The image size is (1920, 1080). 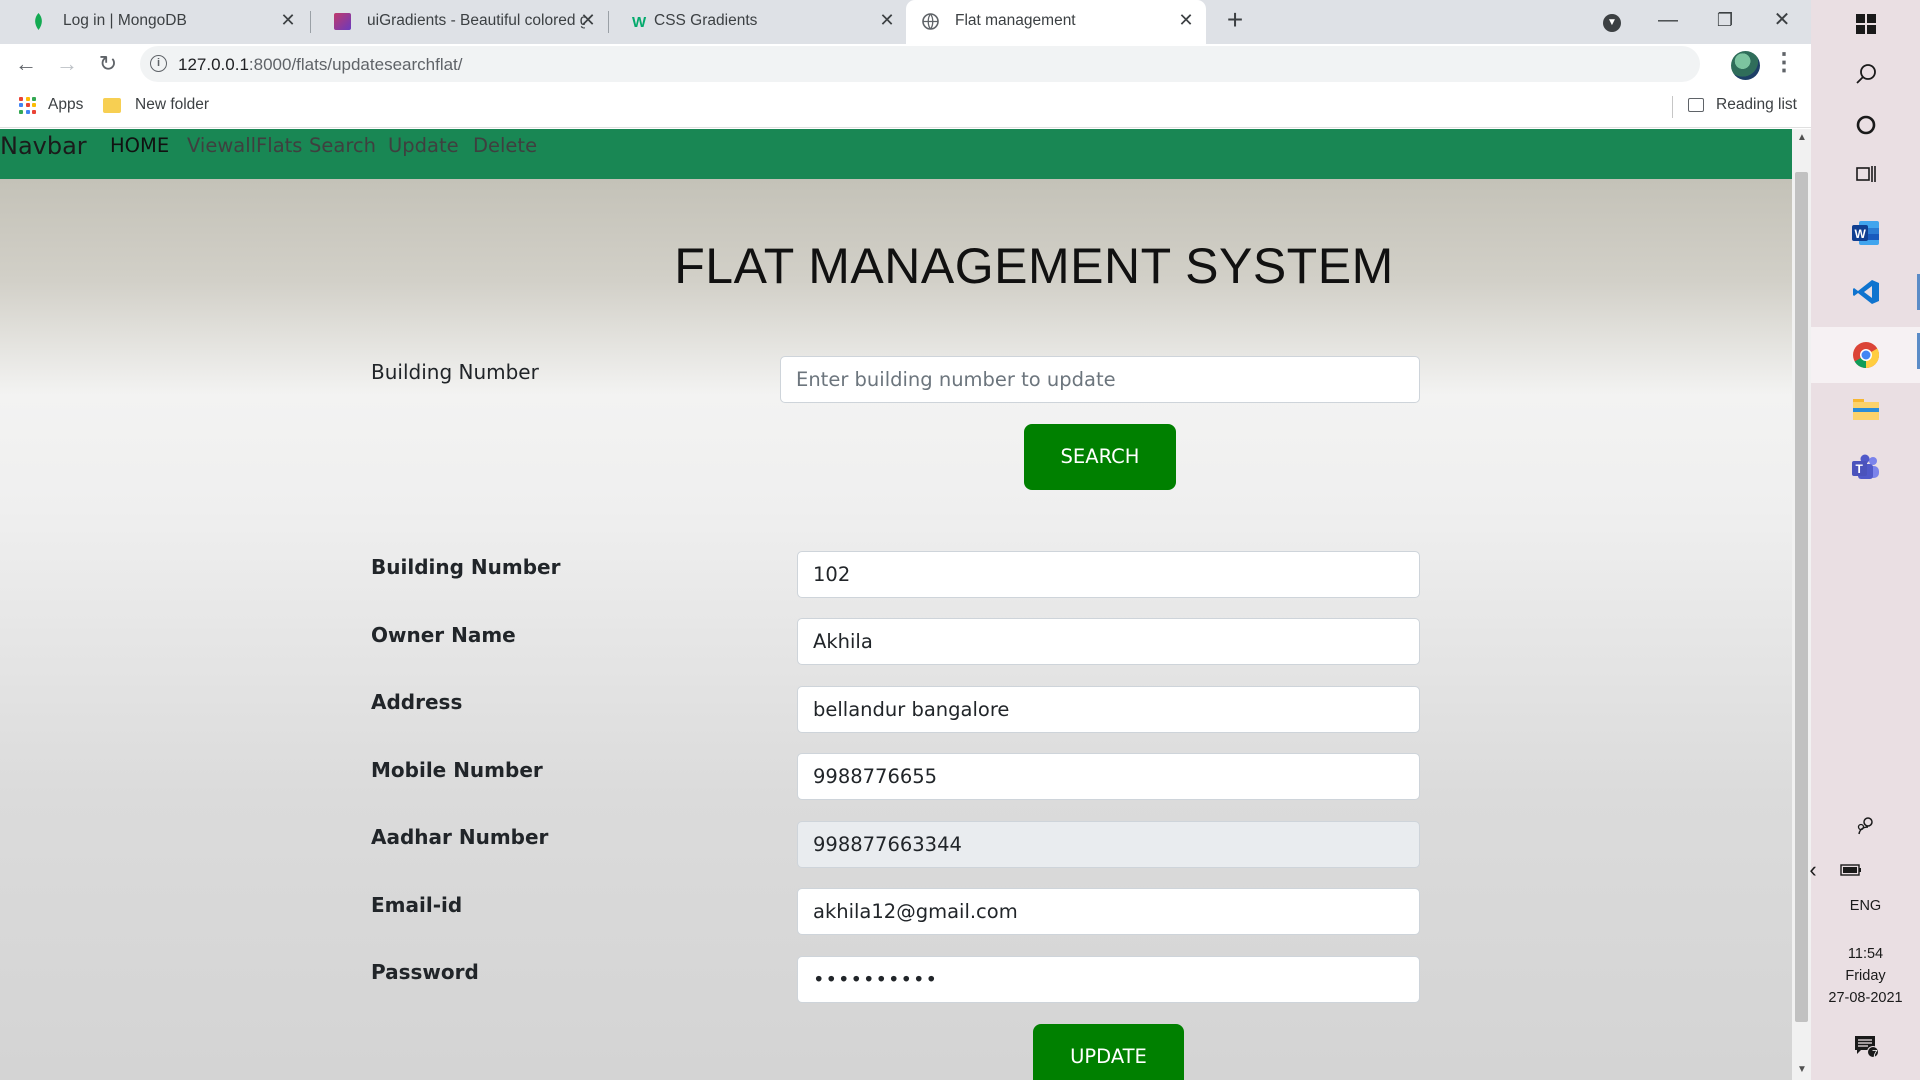 I want to click on address-field: bellandur bangalore, so click(x=1108, y=709).